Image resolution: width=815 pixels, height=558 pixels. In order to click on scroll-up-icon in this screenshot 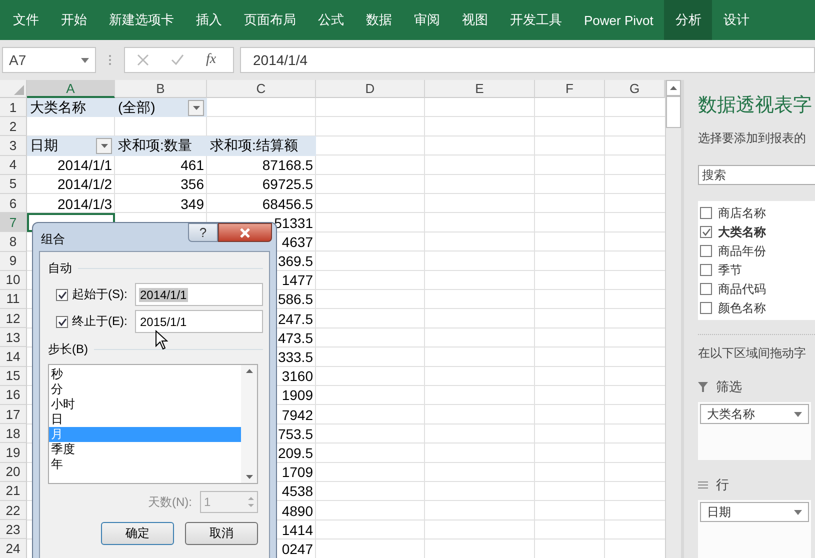, I will do `click(249, 371)`.